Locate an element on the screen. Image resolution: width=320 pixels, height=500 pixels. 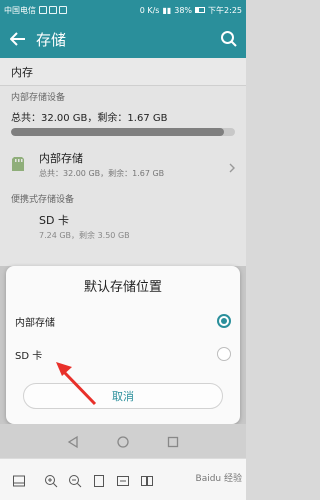
radio-internal-storage is located at coordinates (224, 321).